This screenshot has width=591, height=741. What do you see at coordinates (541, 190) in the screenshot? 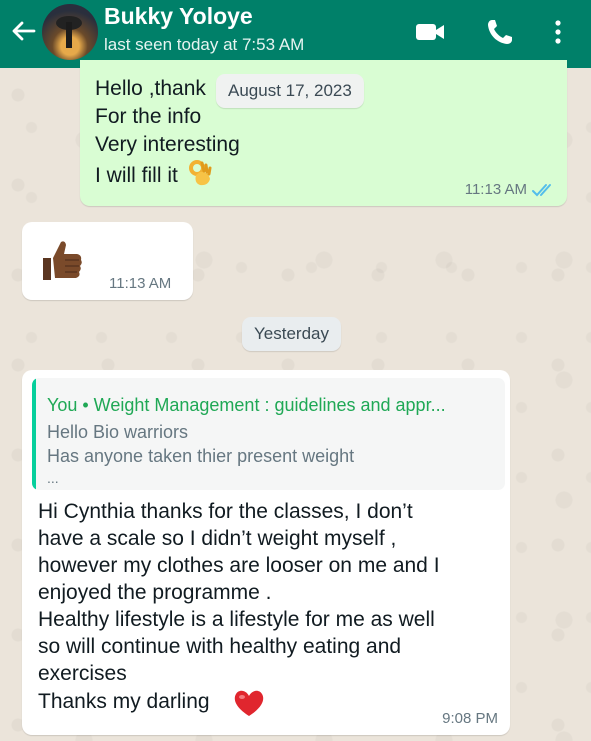
I see `double-check-read-icon` at bounding box center [541, 190].